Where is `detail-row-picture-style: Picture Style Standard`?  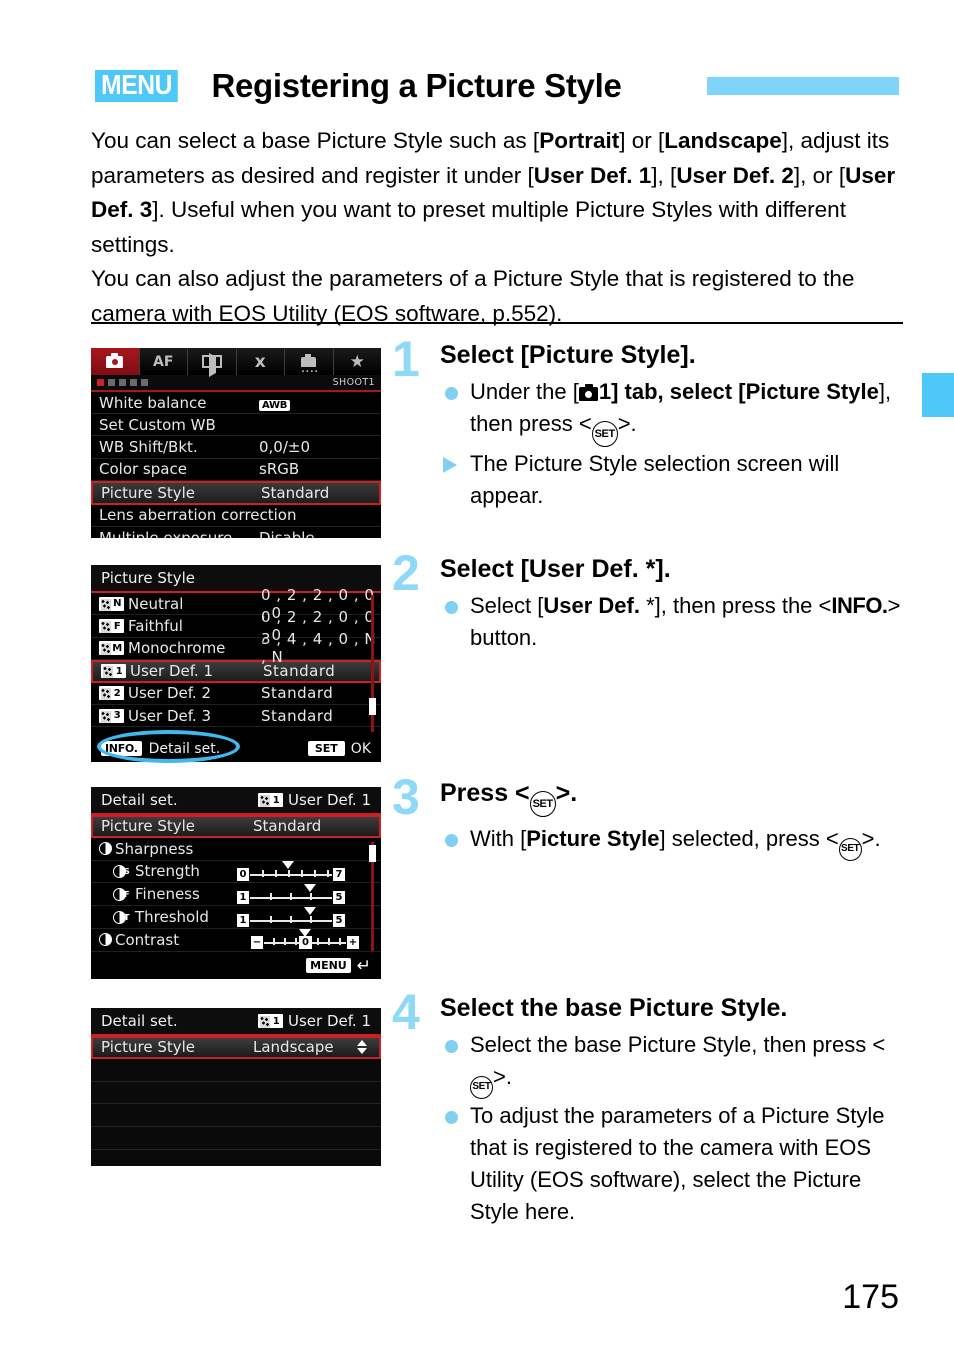
detail-row-picture-style: Picture Style Standard is located at coordinates (236, 826).